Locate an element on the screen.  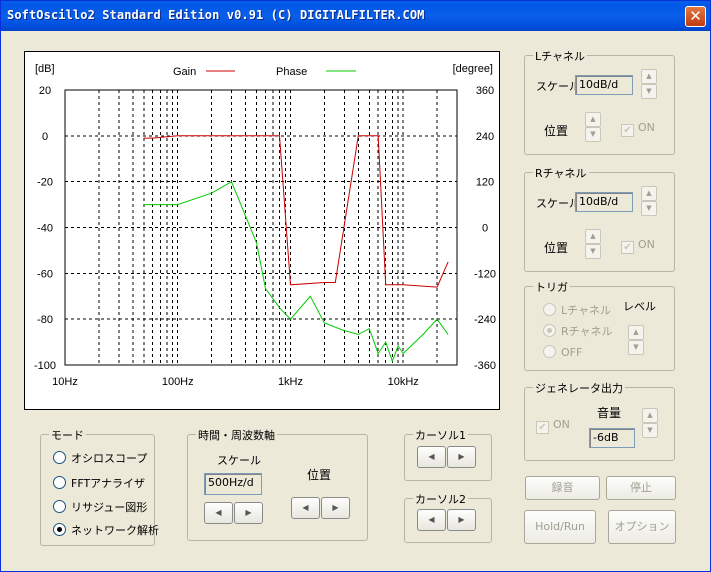
lchannel-scale-spinner: ▲ ▼ is located at coordinates (649, 84).